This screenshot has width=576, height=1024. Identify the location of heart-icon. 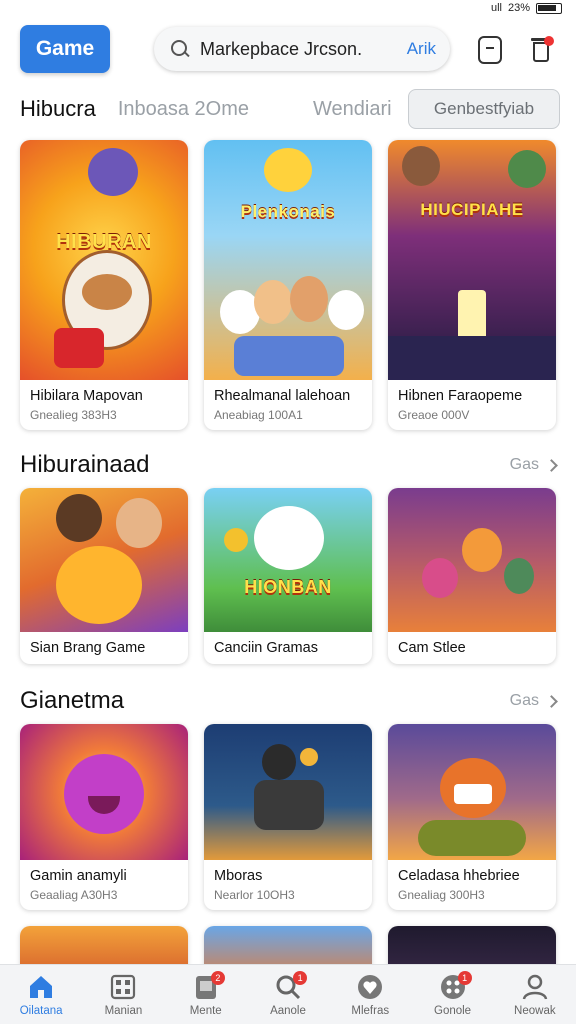
(370, 987).